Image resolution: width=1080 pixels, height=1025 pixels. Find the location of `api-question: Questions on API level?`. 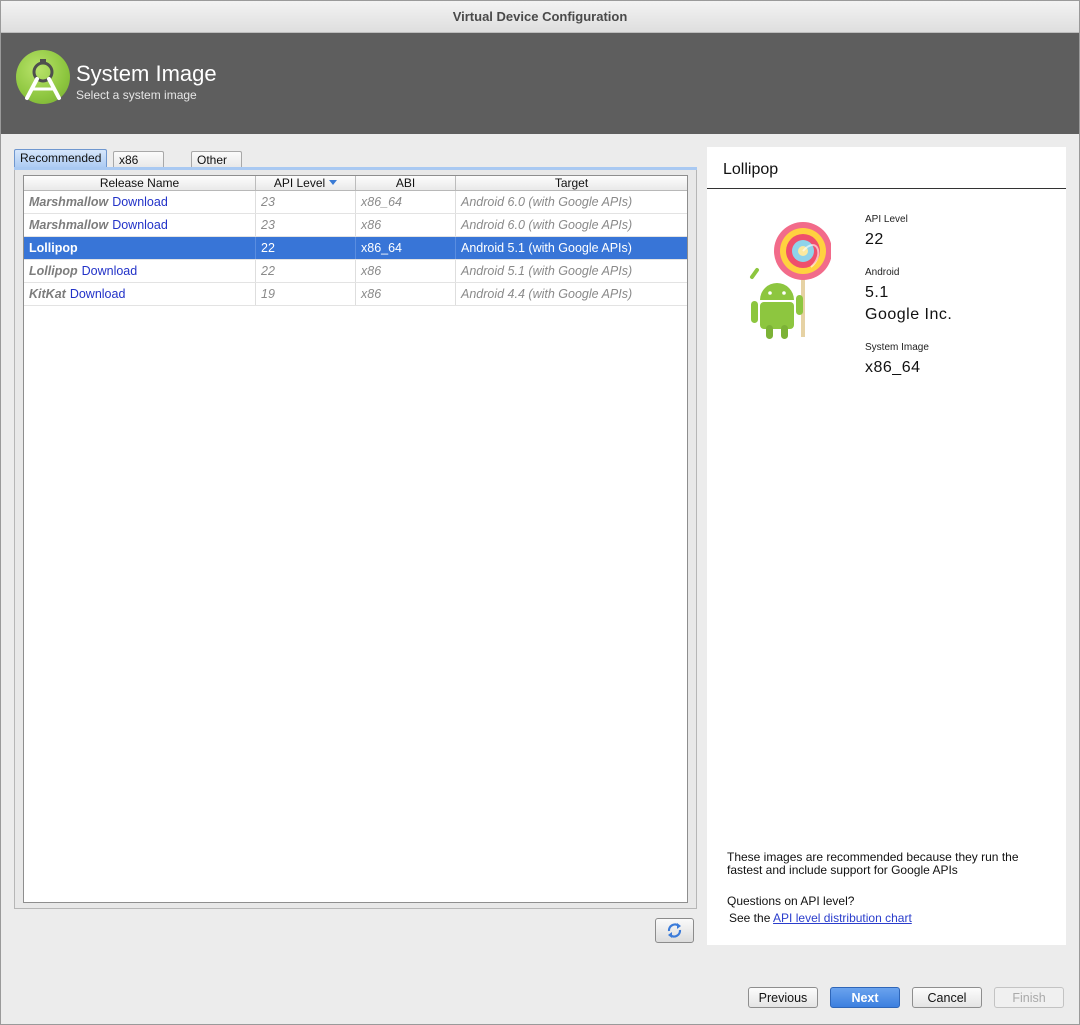

api-question: Questions on API level? is located at coordinates (791, 901).